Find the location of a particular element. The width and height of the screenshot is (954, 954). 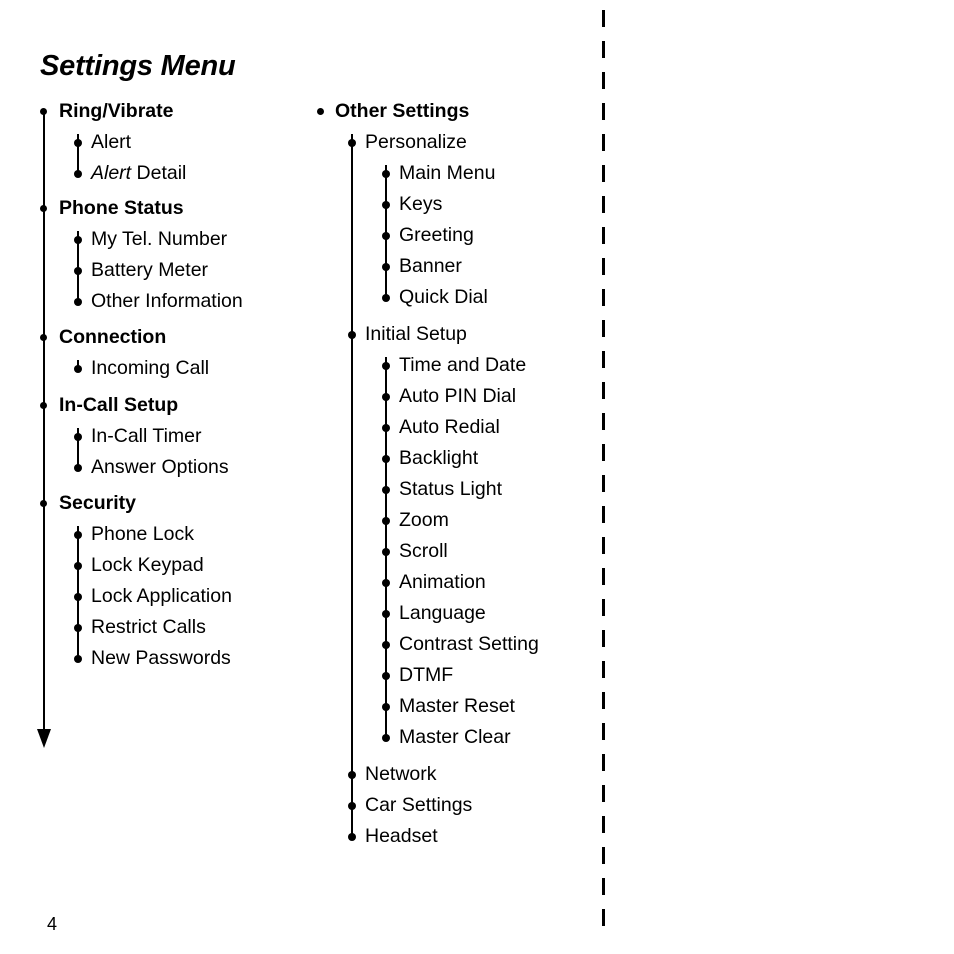

tree-node-label: Alert Detail is located at coordinates (138, 173).